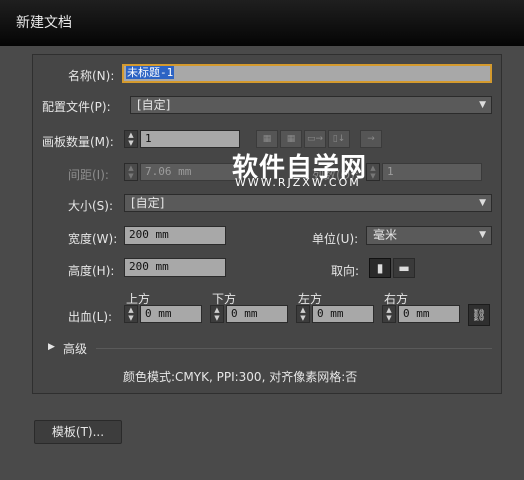 The height and width of the screenshot is (480, 524). I want to click on bleed-right-spinner: ▲ ▼, so click(389, 314).